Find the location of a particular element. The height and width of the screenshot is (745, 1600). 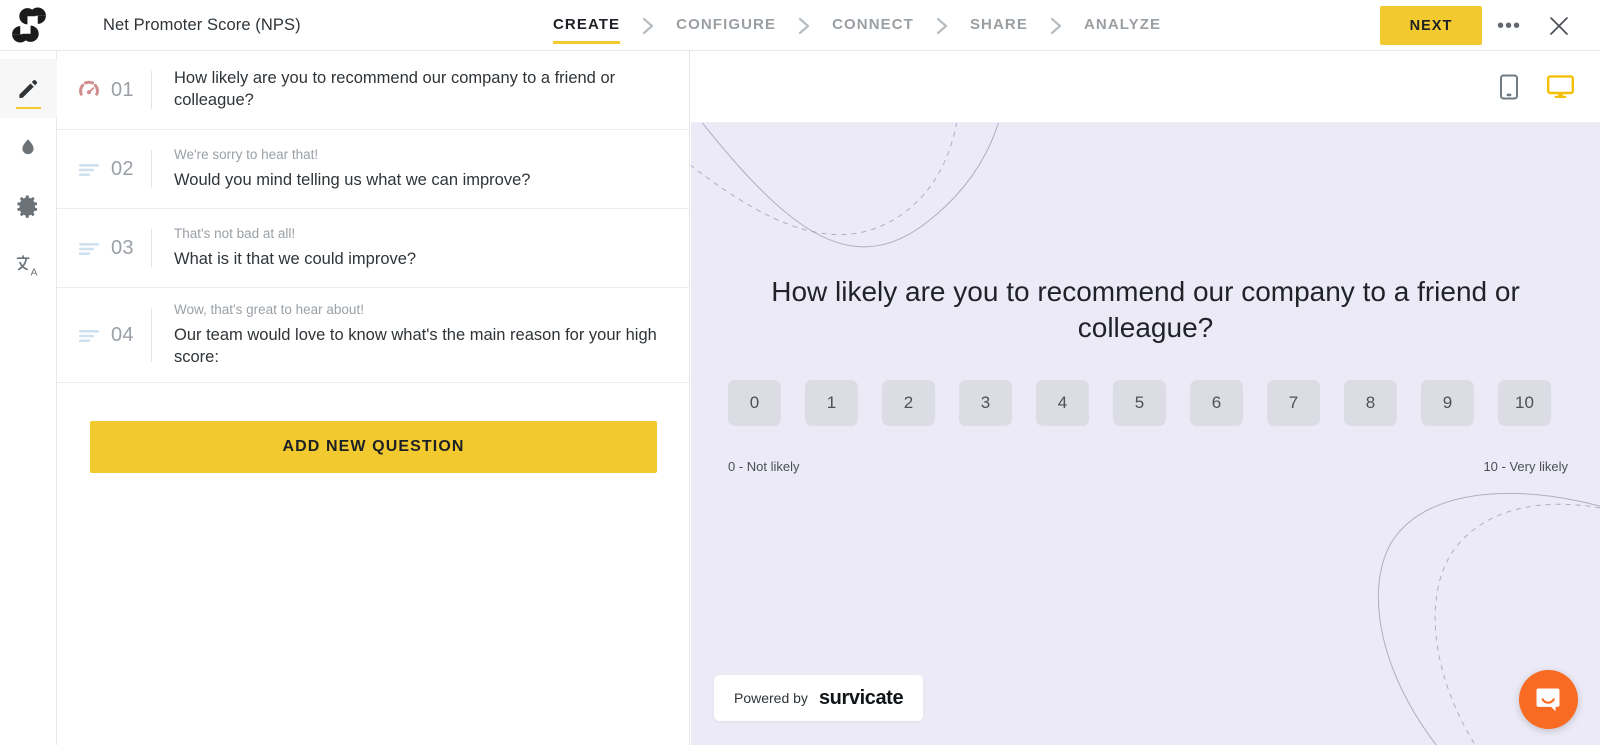

question-number: 04 is located at coordinates (122, 334).